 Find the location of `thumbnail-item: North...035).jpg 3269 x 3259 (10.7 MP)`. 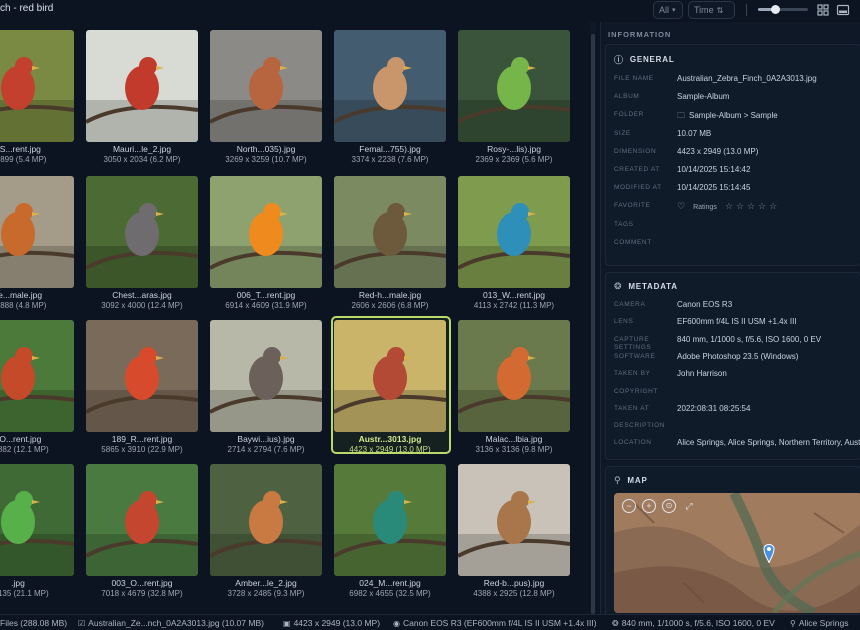

thumbnail-item: North...035).jpg 3269 x 3259 (10.7 MP) is located at coordinates (267, 94).